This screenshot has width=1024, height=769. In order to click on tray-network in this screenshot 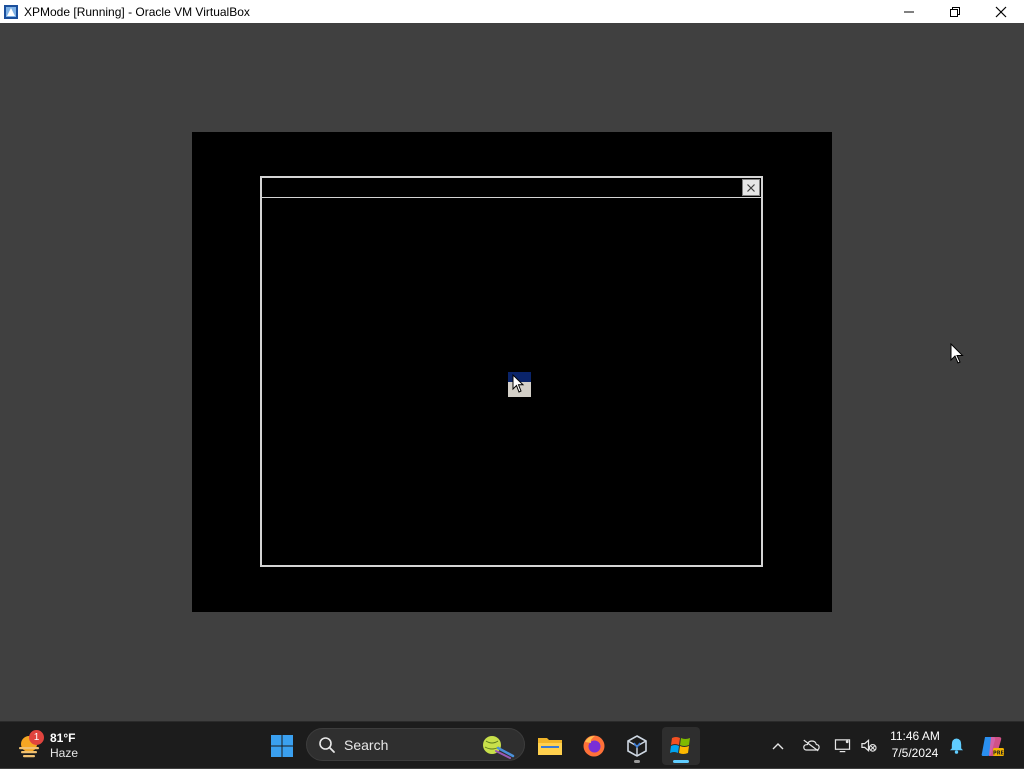, I will do `click(842, 745)`.